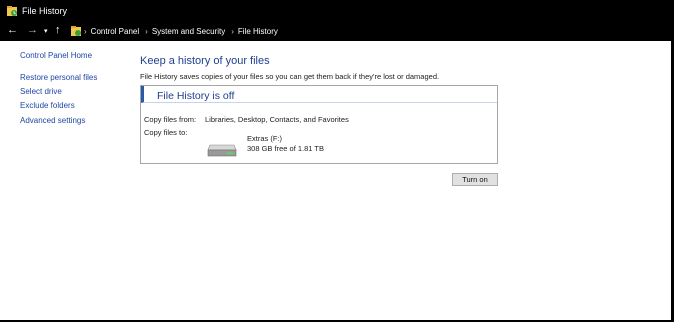  What do you see at coordinates (47, 105) in the screenshot?
I see `sidebar-item-exclude-folders: Exclude folders` at bounding box center [47, 105].